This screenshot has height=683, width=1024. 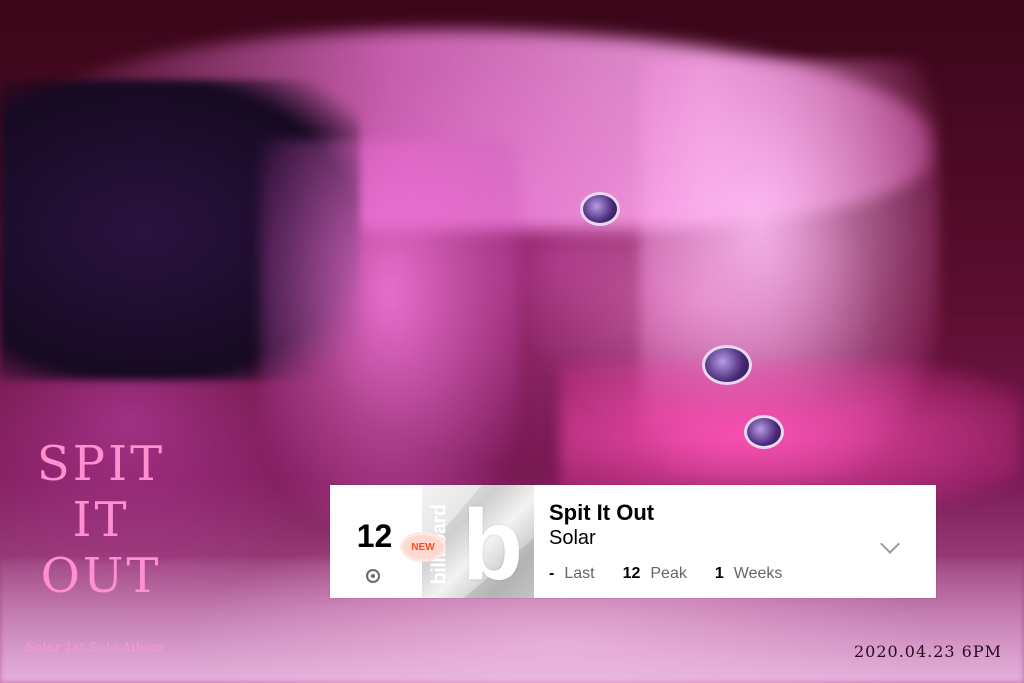 What do you see at coordinates (493, 543) in the screenshot?
I see `billboard-b-logo: b` at bounding box center [493, 543].